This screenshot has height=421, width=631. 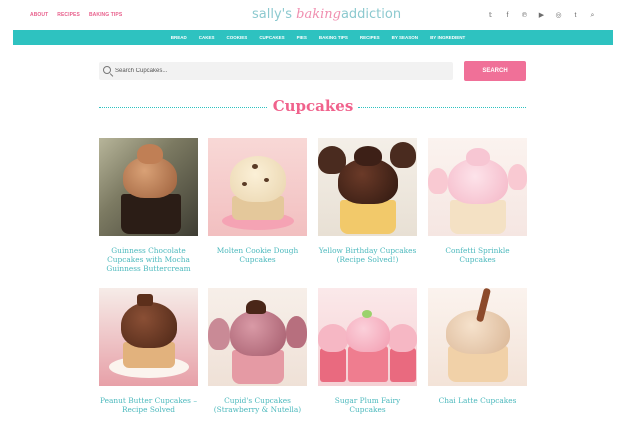 I want to click on nav-item-bread: BREAD, so click(x=179, y=37).